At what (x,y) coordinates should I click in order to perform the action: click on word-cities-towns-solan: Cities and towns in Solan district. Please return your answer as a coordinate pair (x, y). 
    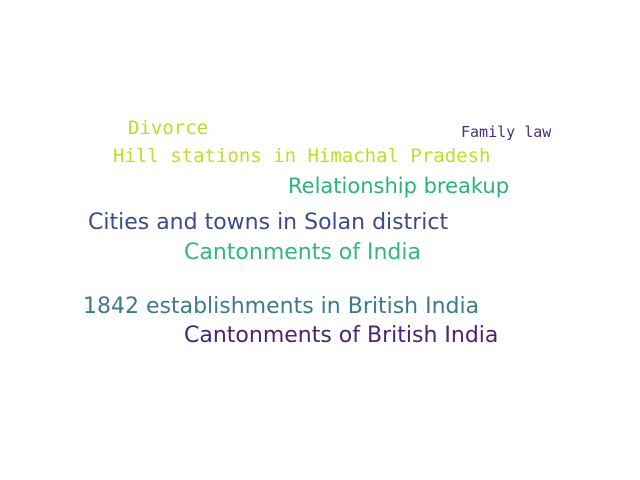
    Looking at the image, I should click on (268, 222).